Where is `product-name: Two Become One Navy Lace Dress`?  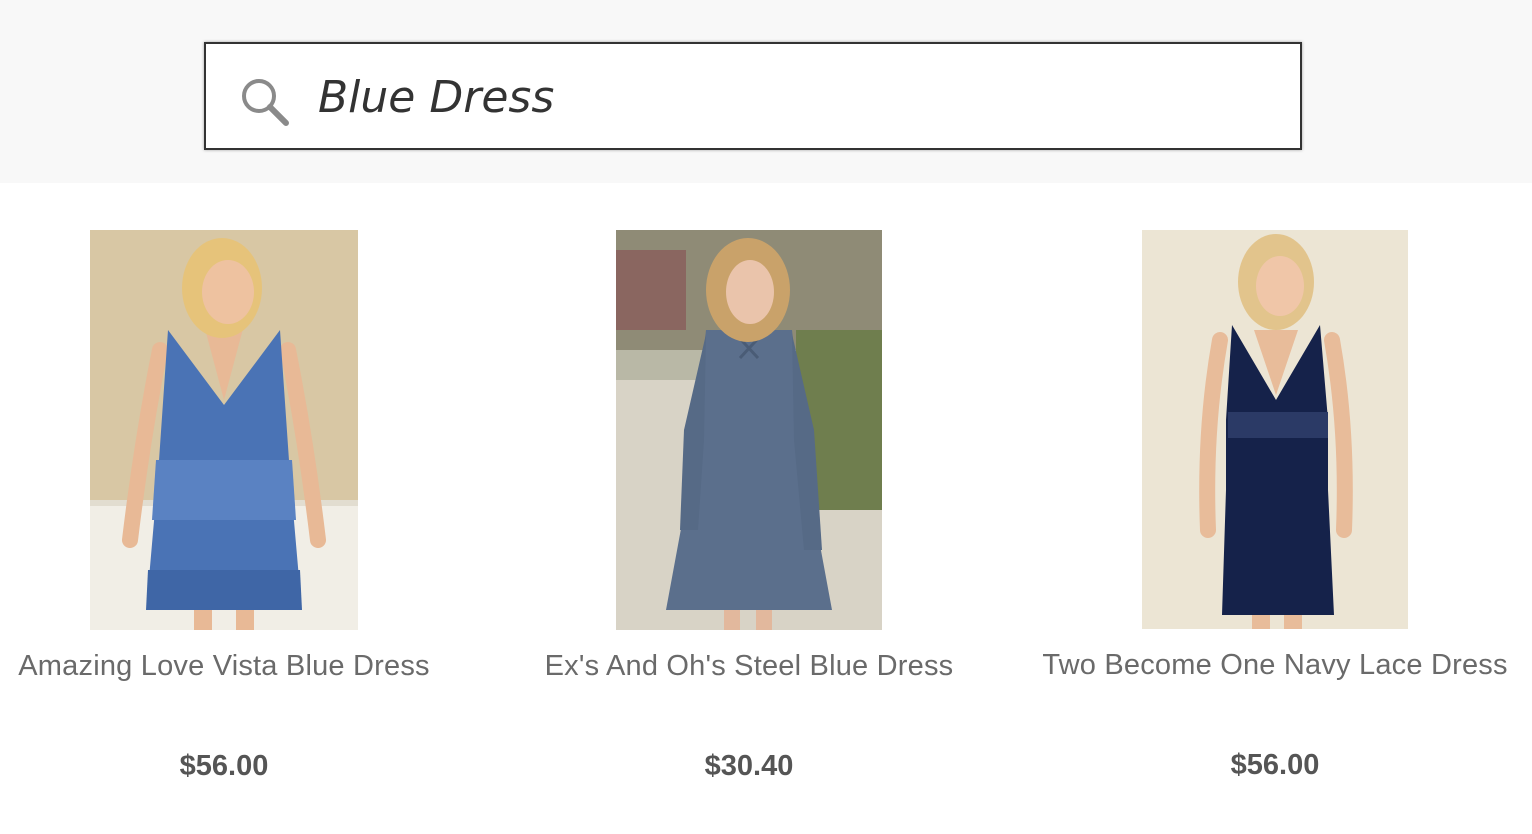 product-name: Two Become One Navy Lace Dress is located at coordinates (1275, 665).